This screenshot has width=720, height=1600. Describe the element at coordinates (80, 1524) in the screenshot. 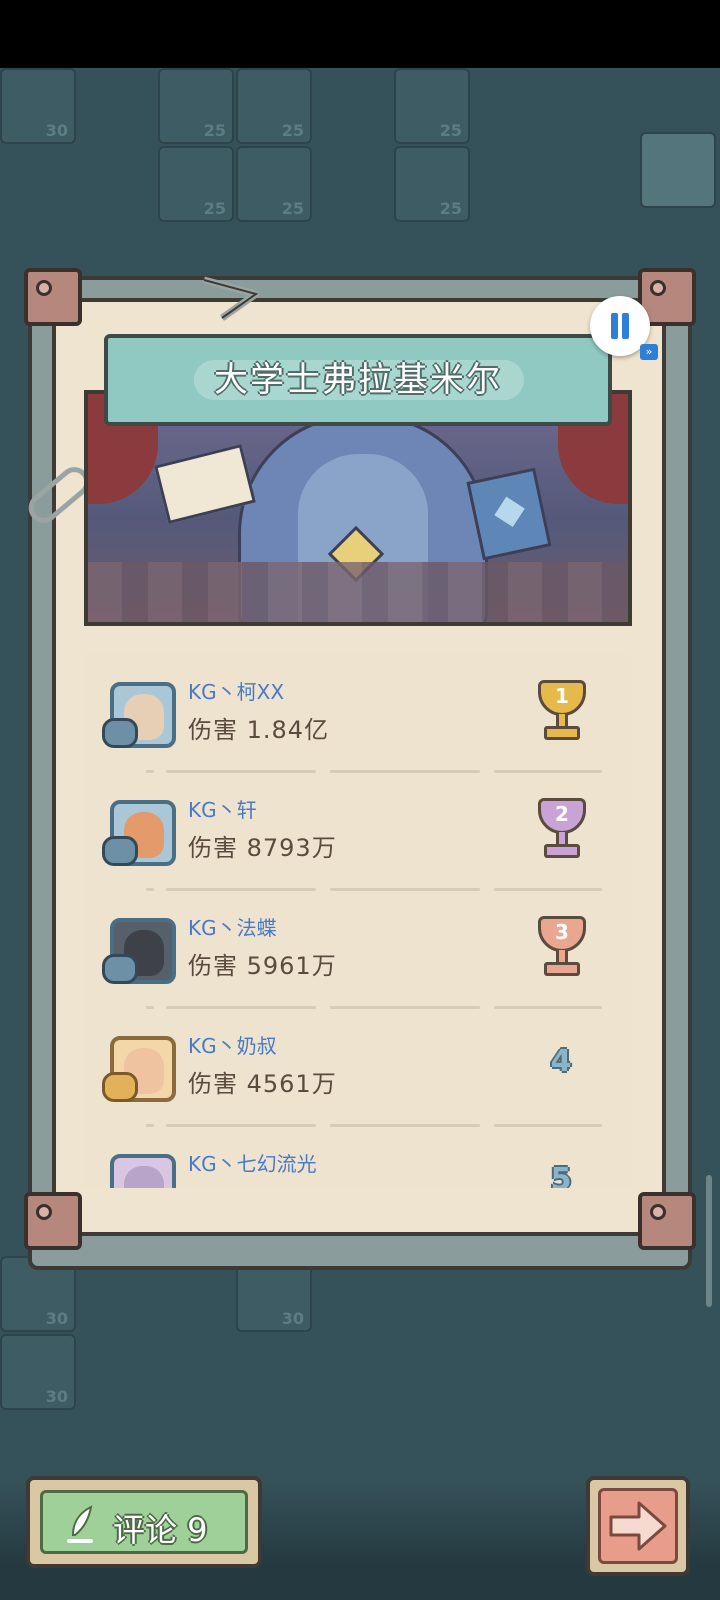

I see `quill-icon` at that location.